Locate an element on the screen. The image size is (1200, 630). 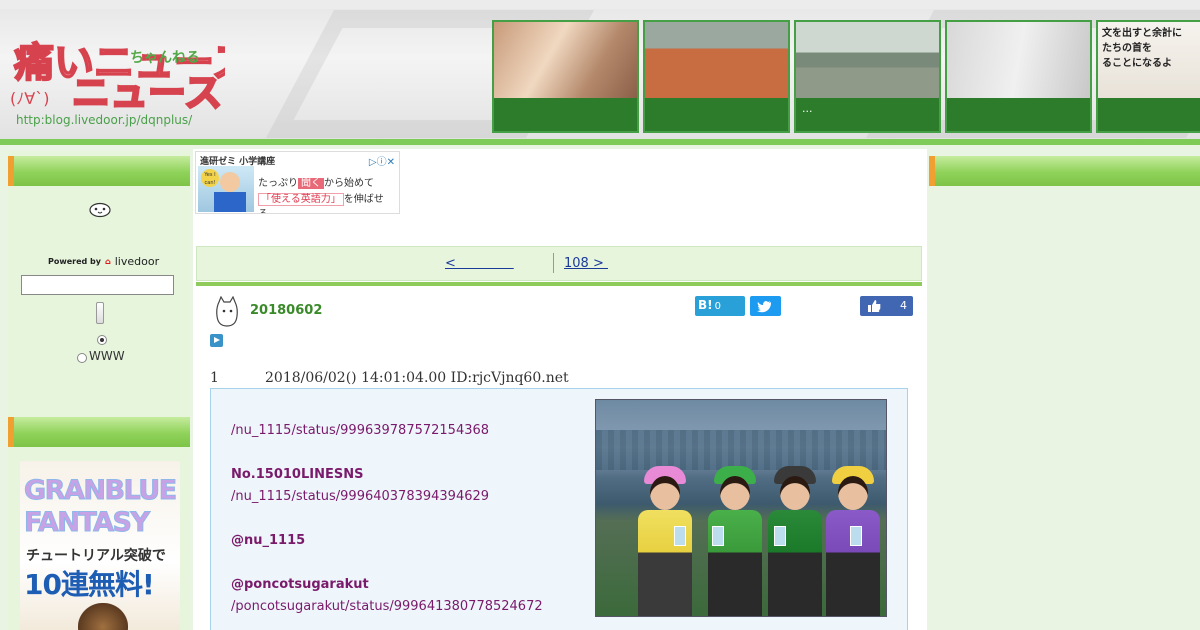
banner-title-line1: GRANBLUE is located at coordinates (101, 491).